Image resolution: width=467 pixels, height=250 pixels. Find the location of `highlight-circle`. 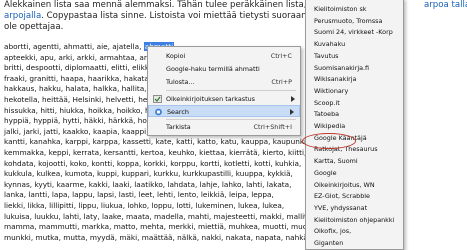

highlight-circle is located at coordinates (329, 141).